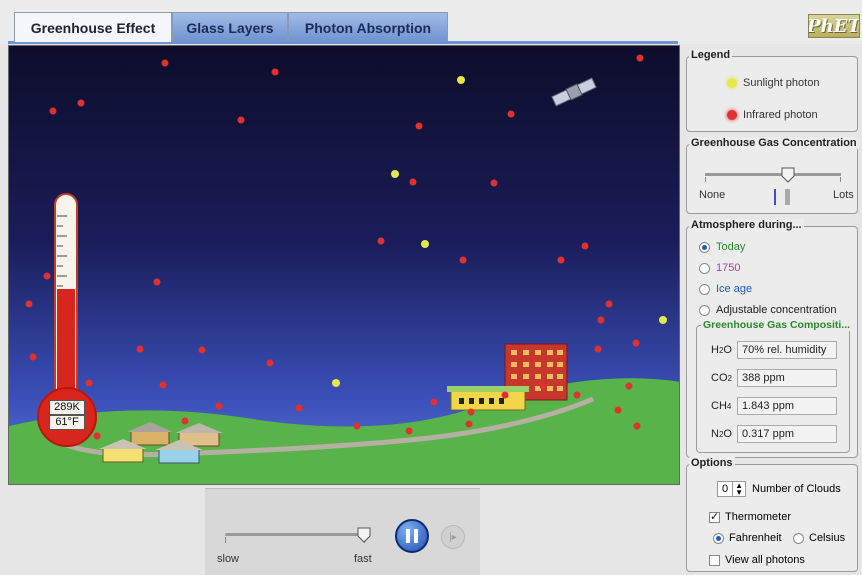 This screenshot has width=862, height=575. I want to click on view-all-photons-row: View all photons, so click(757, 560).